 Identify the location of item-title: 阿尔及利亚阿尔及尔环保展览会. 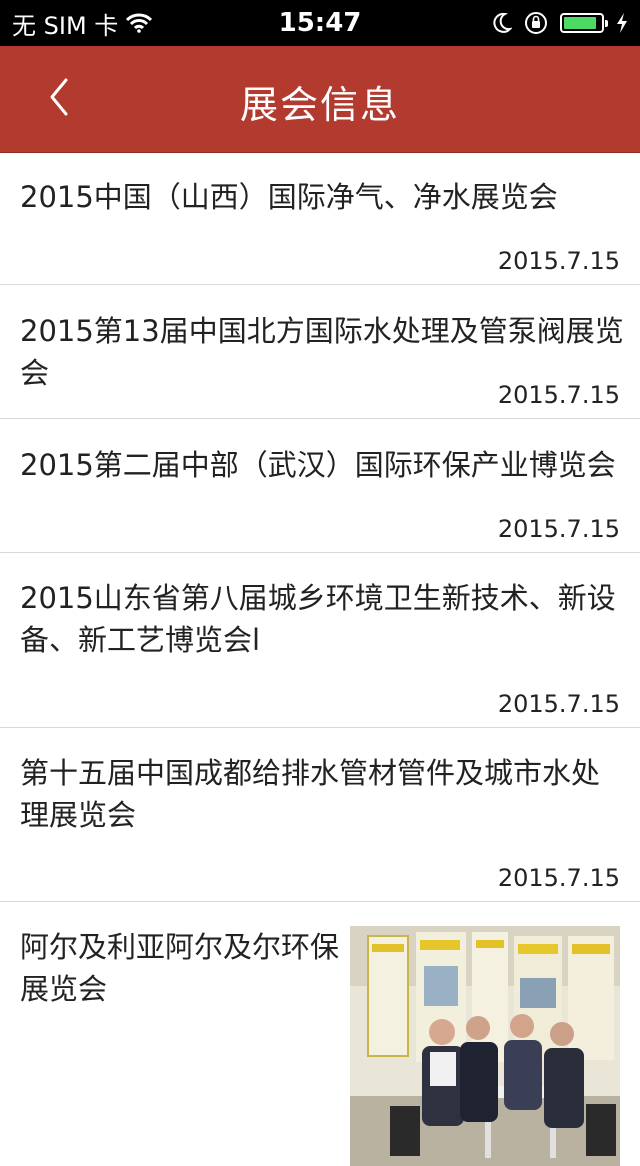
(180, 968).